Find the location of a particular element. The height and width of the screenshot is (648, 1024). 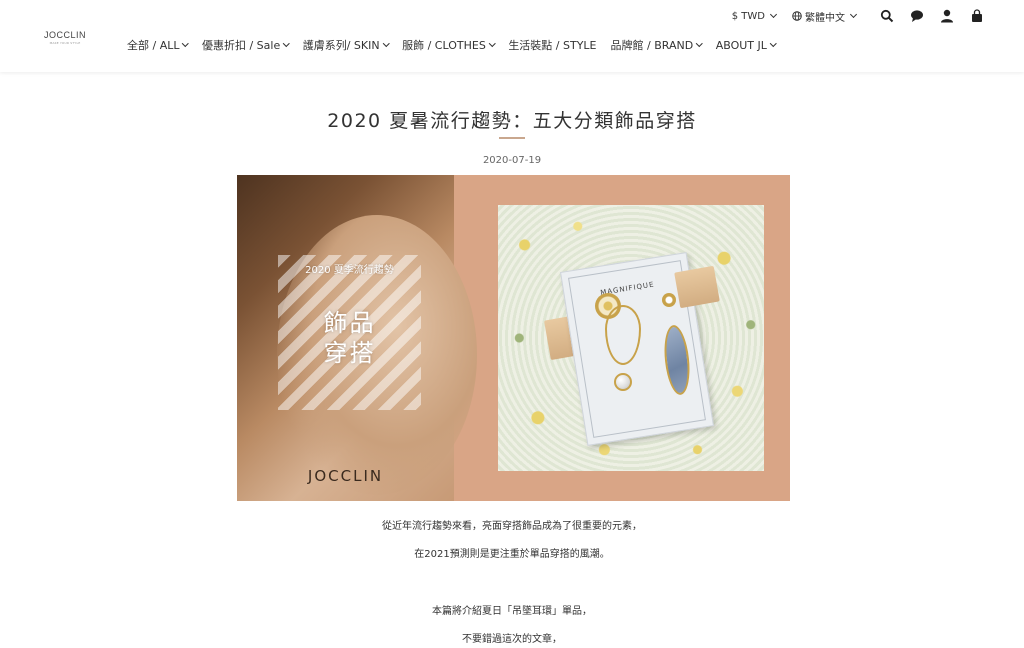

top-utility-bar: $ TWD 繁體中文 is located at coordinates (858, 16).